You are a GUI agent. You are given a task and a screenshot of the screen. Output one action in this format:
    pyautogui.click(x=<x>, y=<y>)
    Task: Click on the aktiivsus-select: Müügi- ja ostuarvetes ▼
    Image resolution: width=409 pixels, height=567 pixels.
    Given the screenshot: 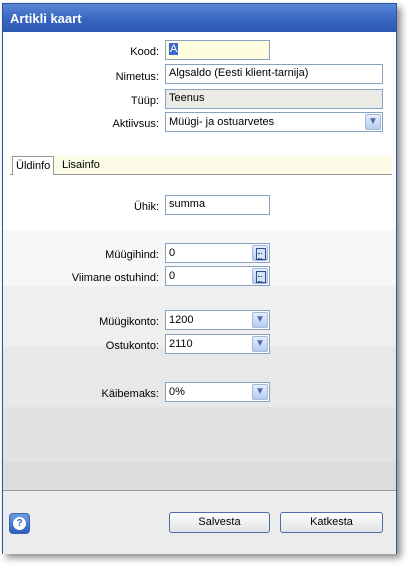 What is the action you would take?
    pyautogui.click(x=274, y=122)
    